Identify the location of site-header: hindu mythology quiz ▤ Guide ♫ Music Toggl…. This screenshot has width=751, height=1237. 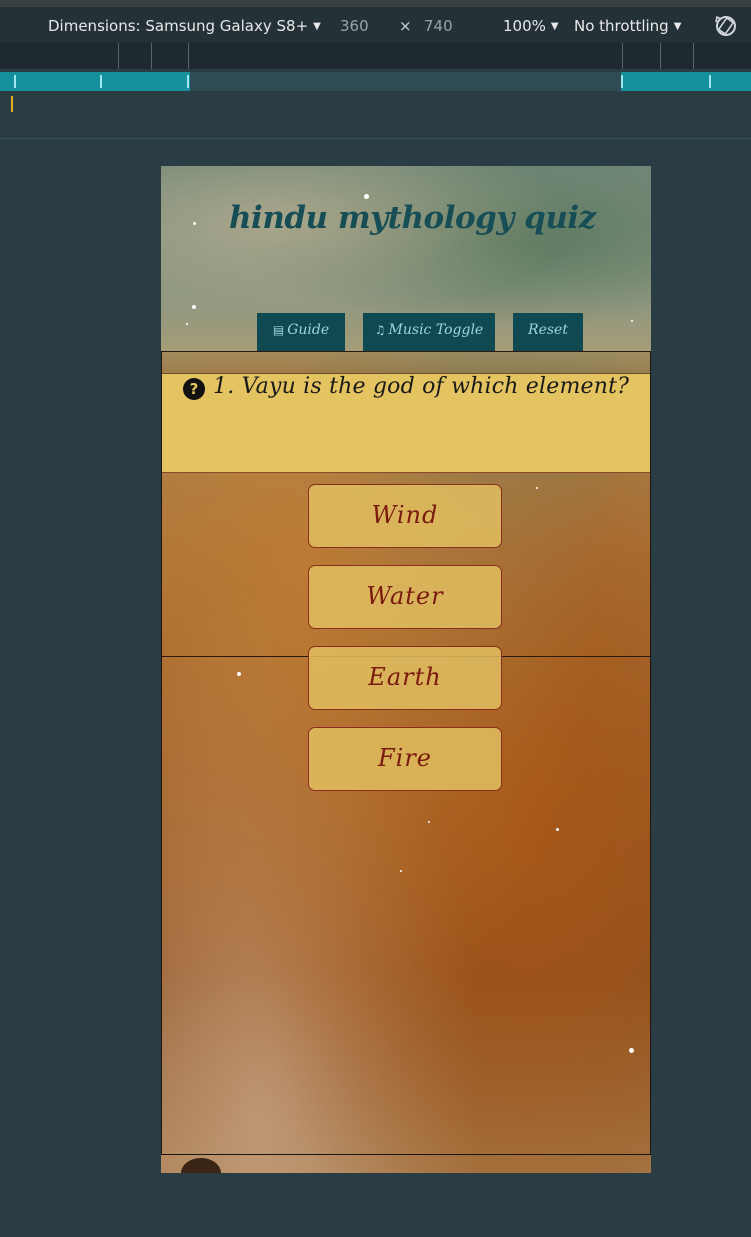
(406, 258).